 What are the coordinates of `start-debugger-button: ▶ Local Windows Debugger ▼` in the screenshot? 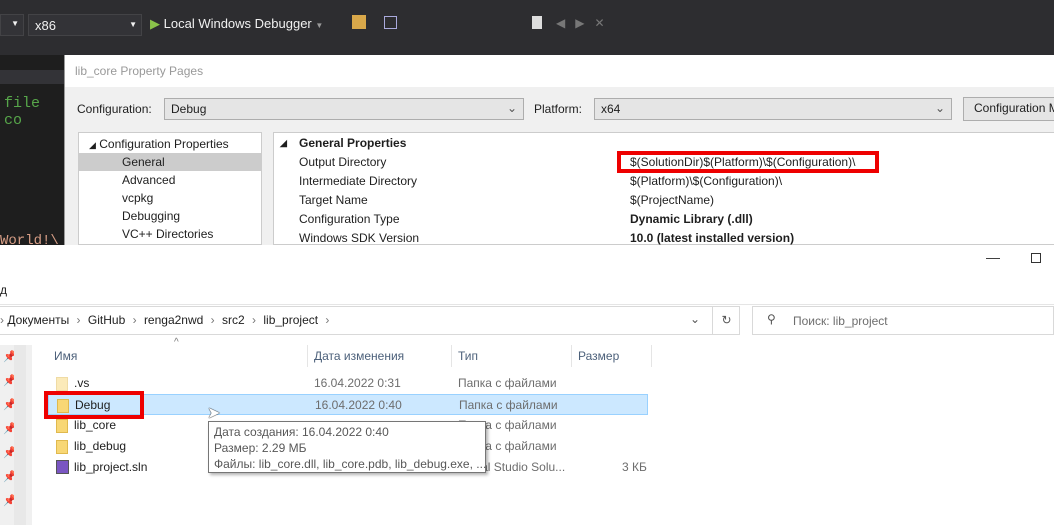 It's located at (236, 24).